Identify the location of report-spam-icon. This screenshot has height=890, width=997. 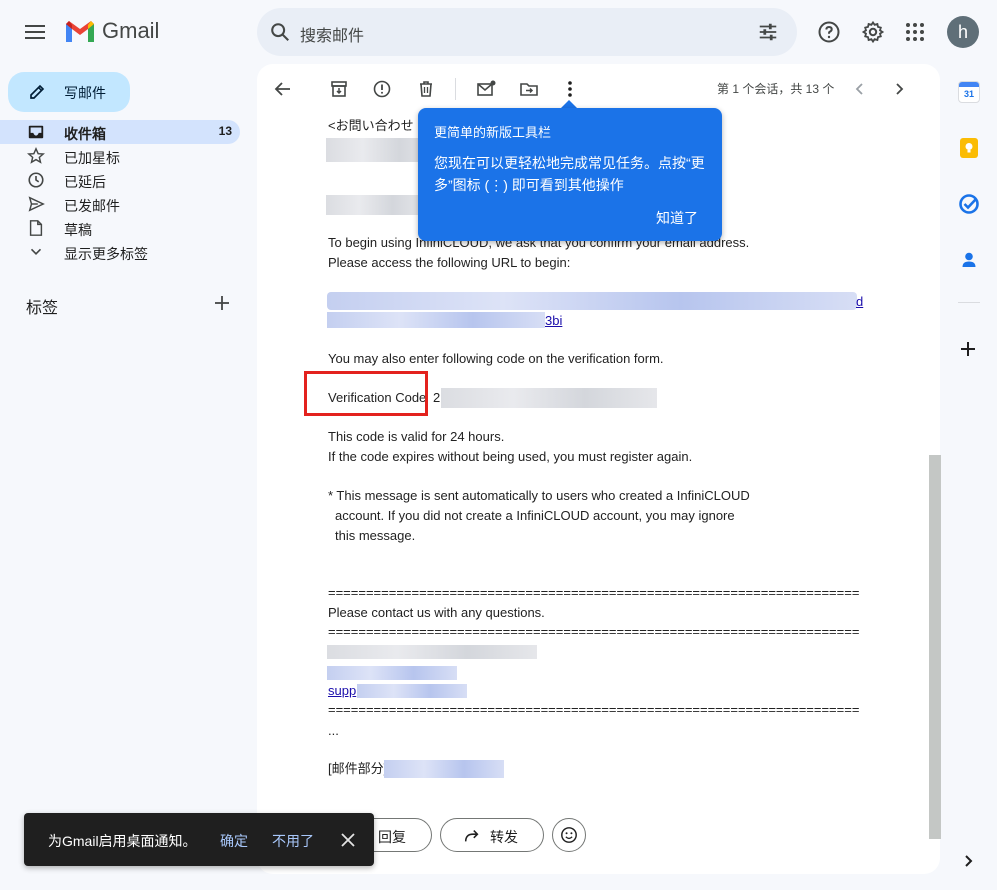
(382, 89).